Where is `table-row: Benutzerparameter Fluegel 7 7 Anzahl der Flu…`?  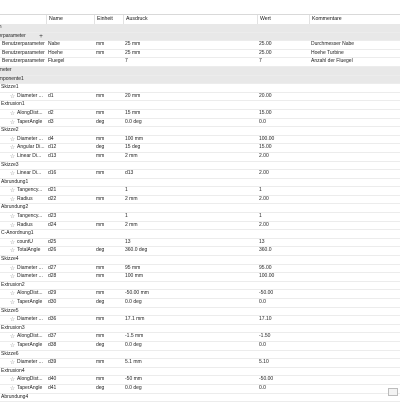
table-row: Benutzerparameter Fluegel 7 7 Anzahl der Flu… is located at coordinates (200, 62).